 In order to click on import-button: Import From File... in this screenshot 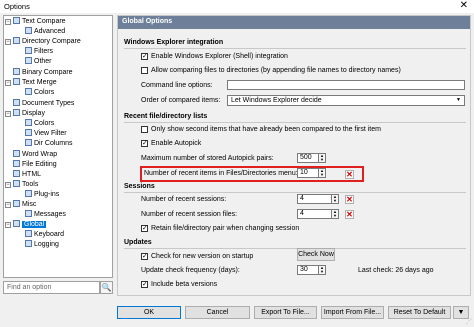, I will do `click(352, 312)`.